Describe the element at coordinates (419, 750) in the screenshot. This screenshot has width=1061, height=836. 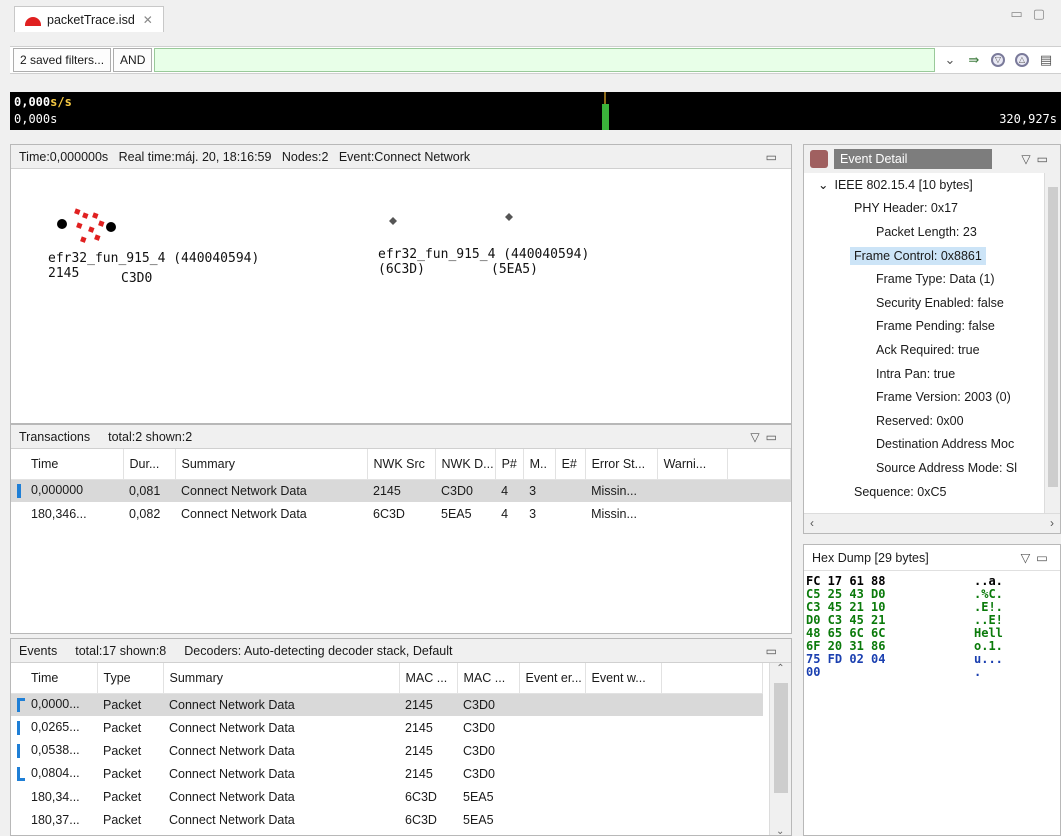
I see `table-cell: 2145` at that location.